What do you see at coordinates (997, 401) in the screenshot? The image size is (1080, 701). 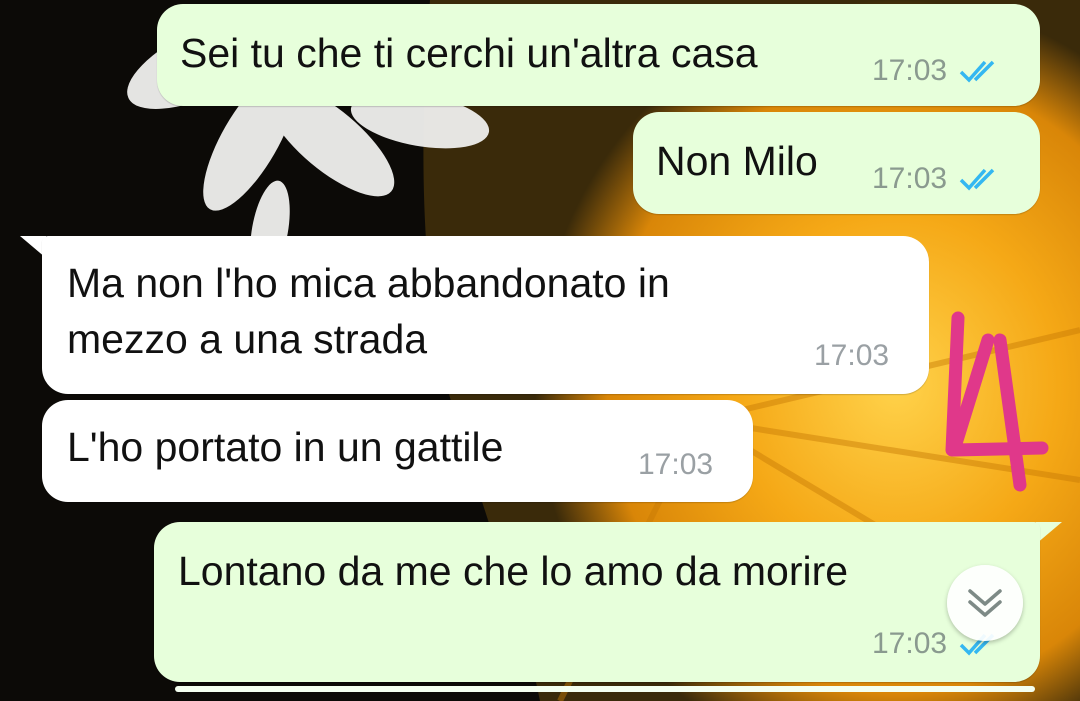 I see `handwritten-number-sticker` at bounding box center [997, 401].